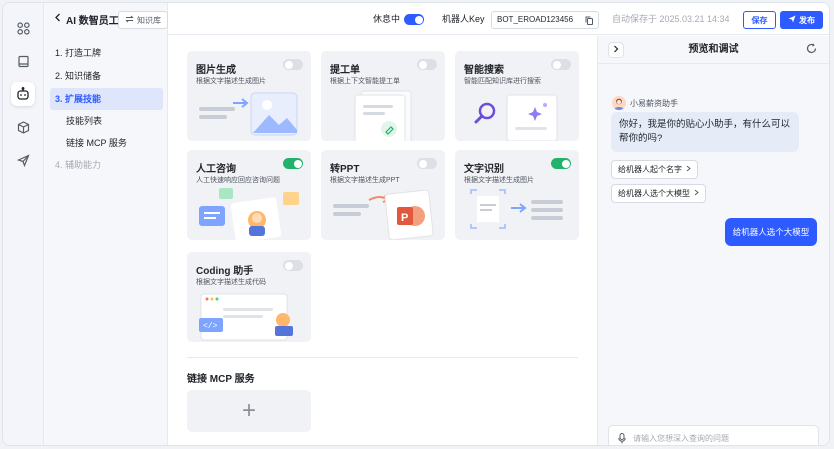 The width and height of the screenshot is (834, 449). Describe the element at coordinates (246, 317) in the screenshot. I see `coding-illustration-icon: </>` at that location.